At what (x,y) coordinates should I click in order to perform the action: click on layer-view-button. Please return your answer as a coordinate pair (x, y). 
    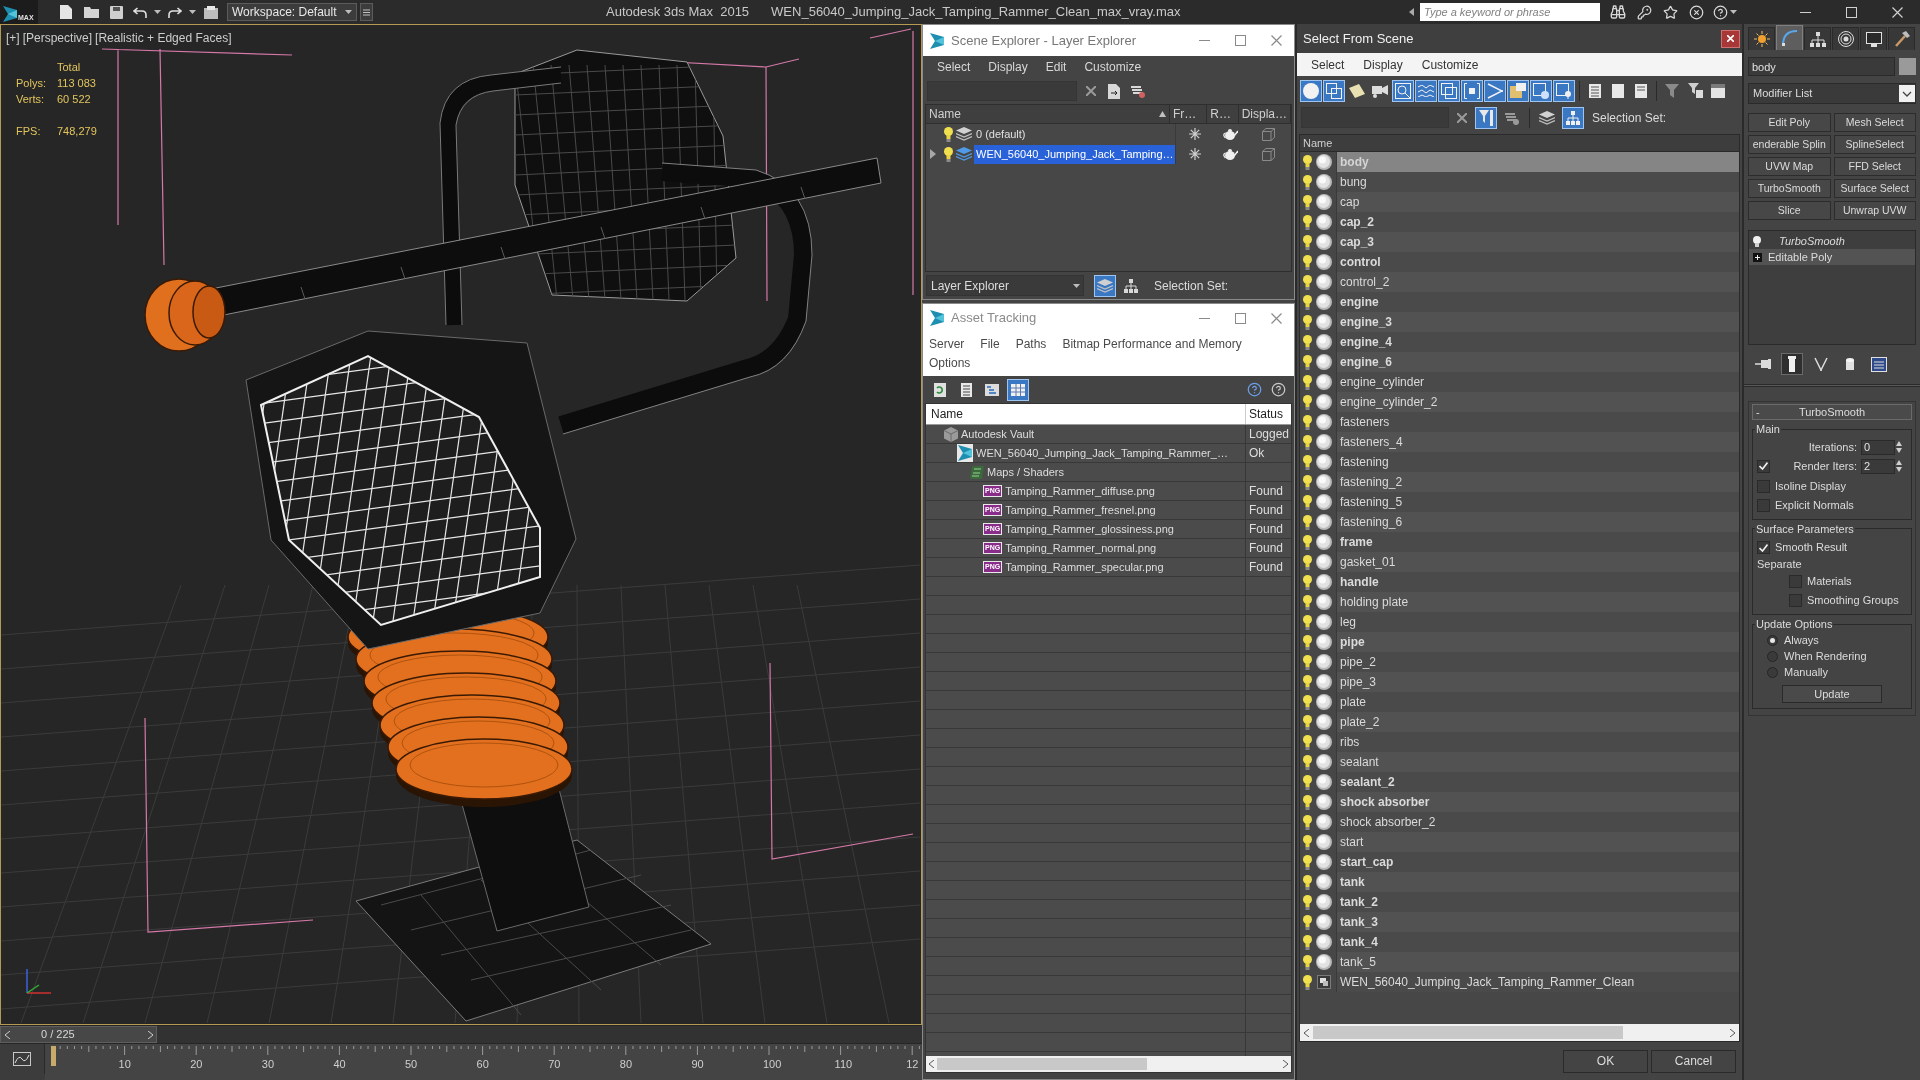
    Looking at the image, I should click on (1105, 285).